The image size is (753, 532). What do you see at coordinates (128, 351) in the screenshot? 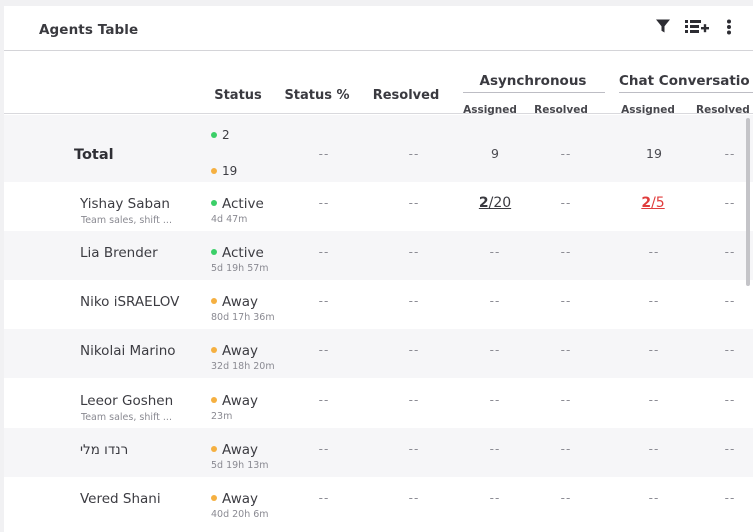
I see `agent-name: Nikolai Marino` at bounding box center [128, 351].